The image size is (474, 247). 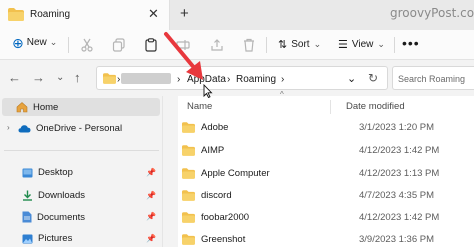 I want to click on file-name: Adobe, so click(x=215, y=127).